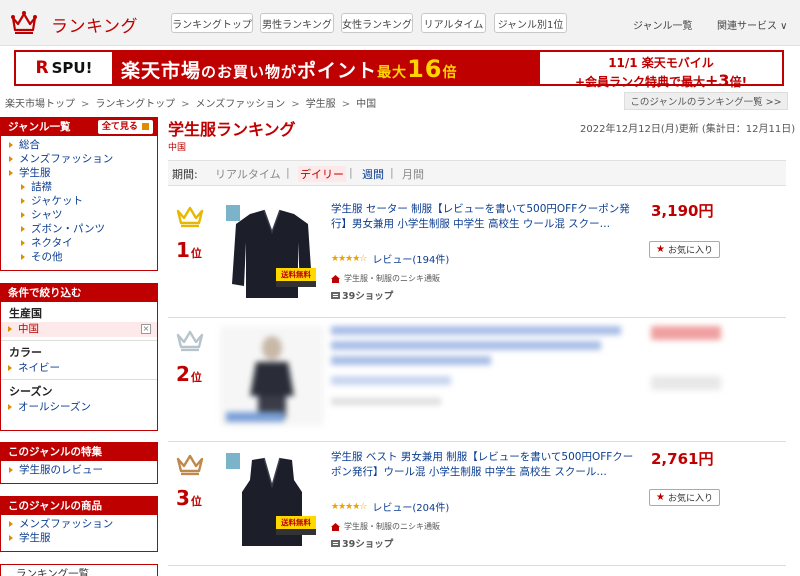 Image resolution: width=800 pixels, height=576 pixels. I want to click on banner-right-prefix: +会員ランク特典で最大, so click(640, 82).